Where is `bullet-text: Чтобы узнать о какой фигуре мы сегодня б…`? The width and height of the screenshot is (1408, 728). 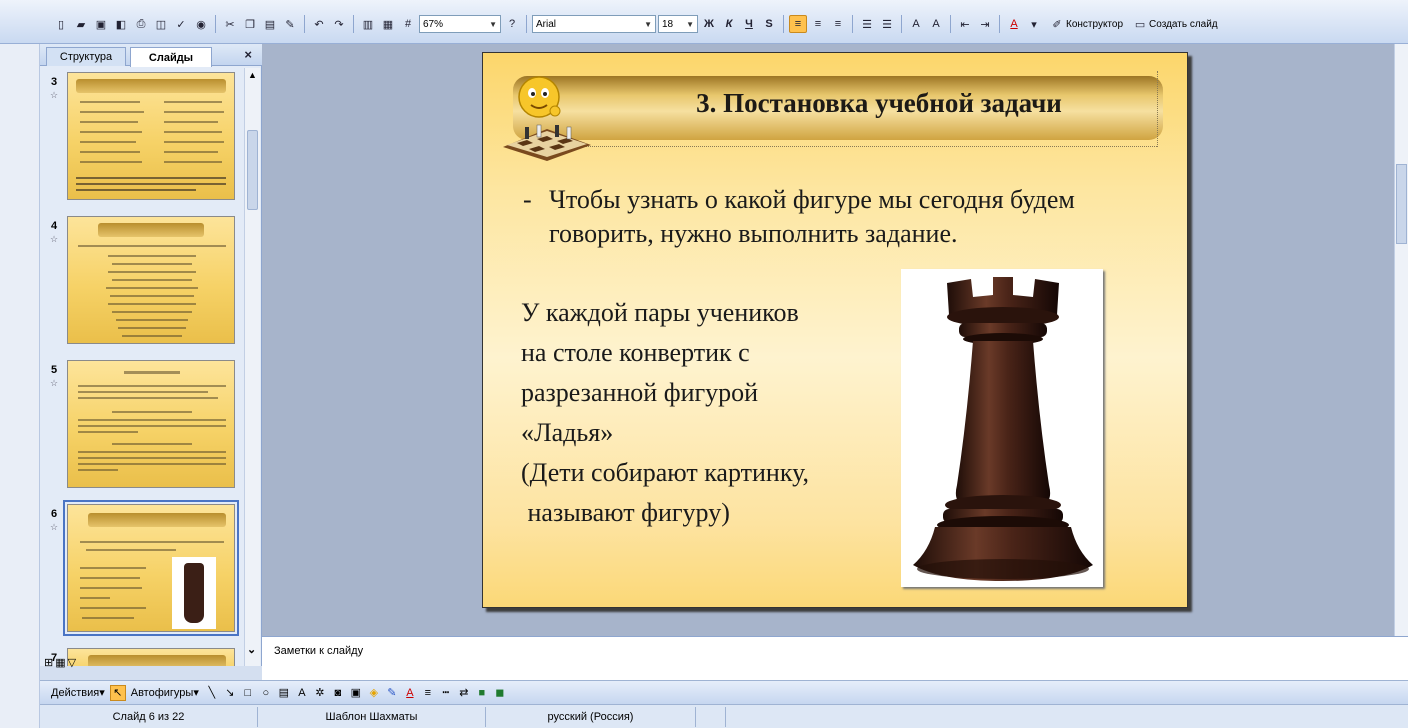
bullet-text: Чтобы узнать о какой фигуре мы сегодня б… is located at coordinates (812, 216).